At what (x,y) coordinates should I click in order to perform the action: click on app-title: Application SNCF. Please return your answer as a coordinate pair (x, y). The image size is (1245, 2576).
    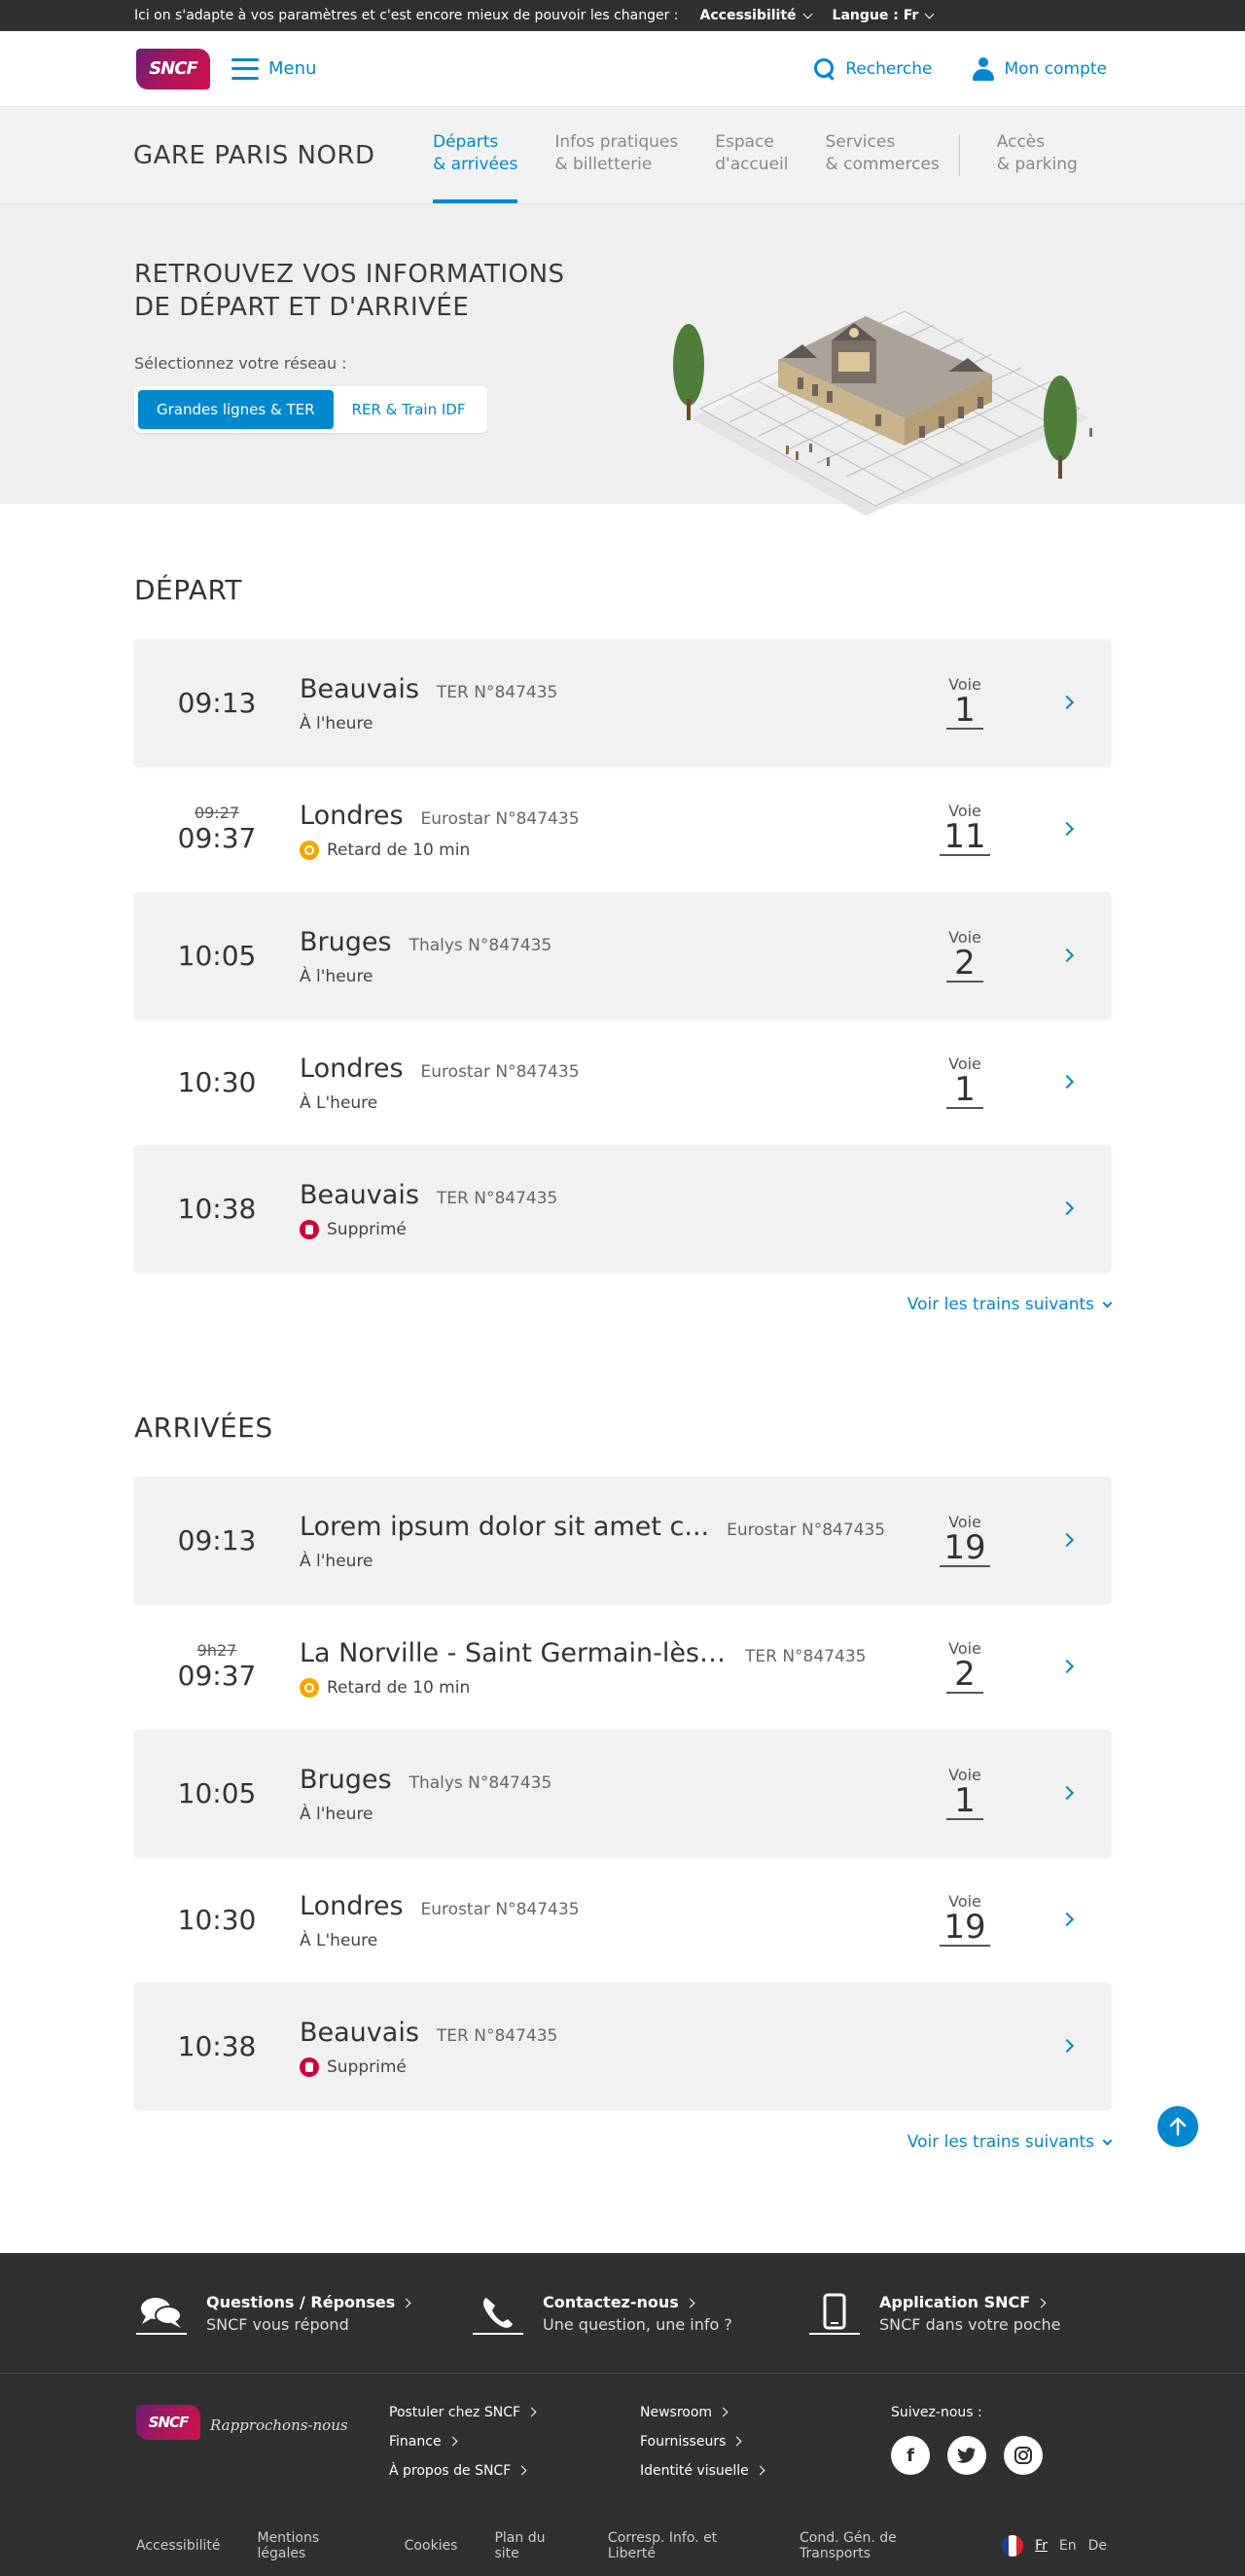
    Looking at the image, I should click on (970, 2302).